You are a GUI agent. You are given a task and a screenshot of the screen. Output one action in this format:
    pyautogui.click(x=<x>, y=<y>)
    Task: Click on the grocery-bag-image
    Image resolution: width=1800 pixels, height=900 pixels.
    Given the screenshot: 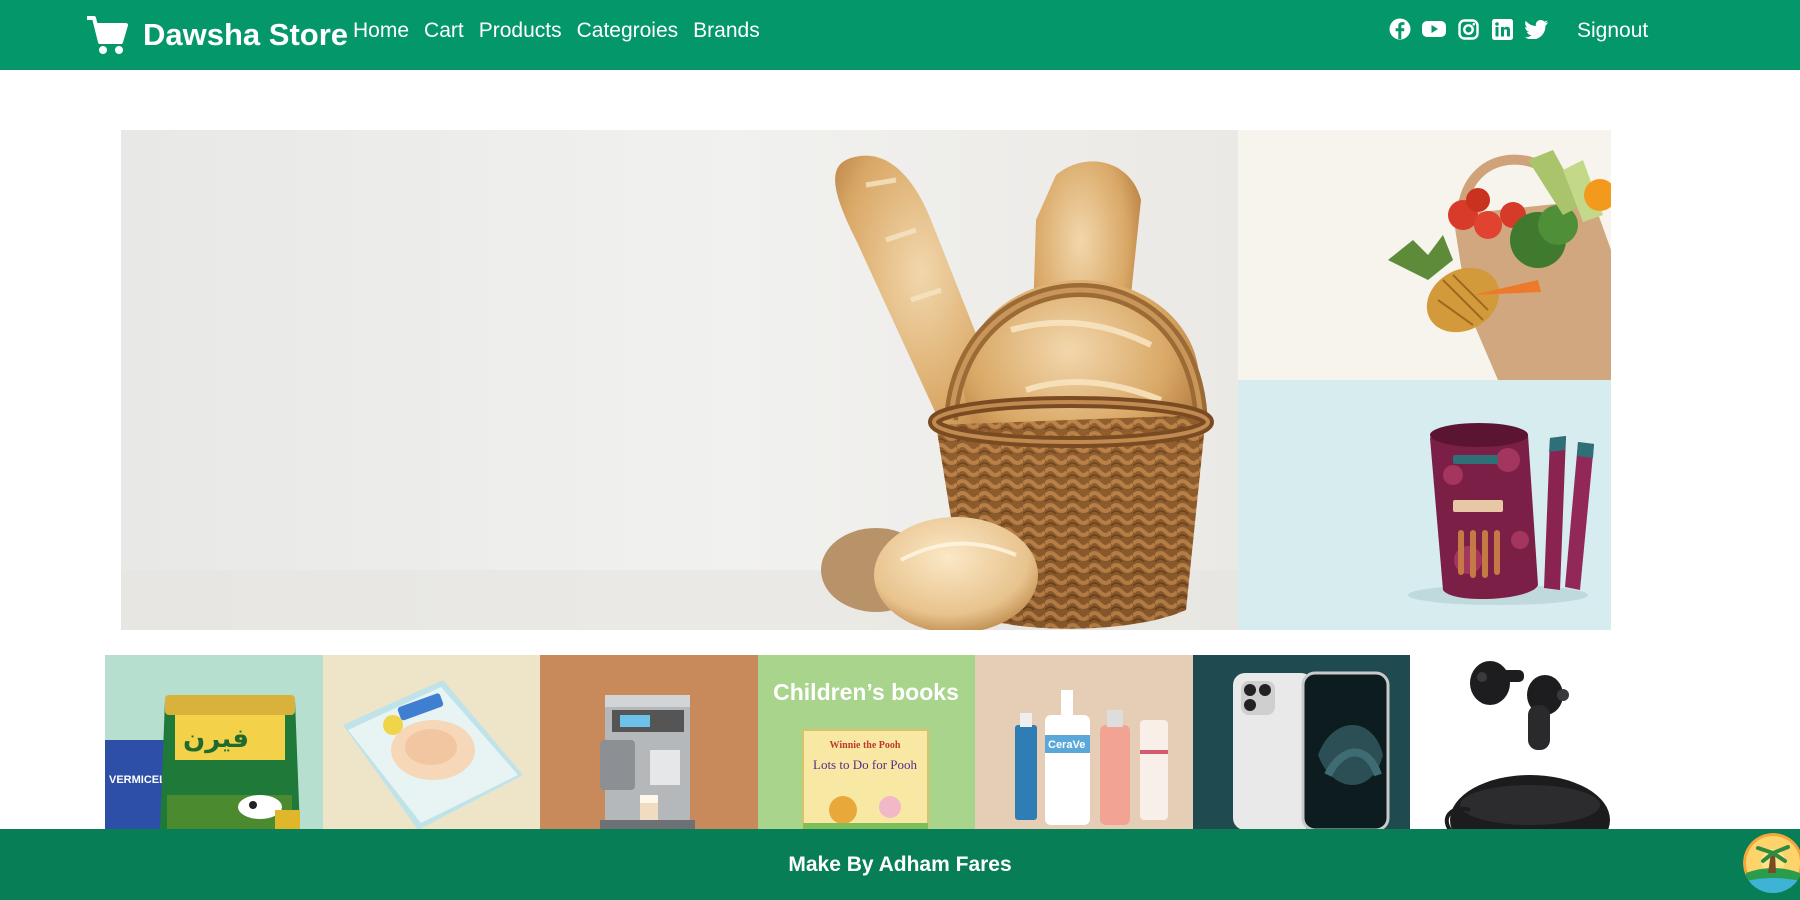 What is the action you would take?
    pyautogui.click(x=1424, y=255)
    